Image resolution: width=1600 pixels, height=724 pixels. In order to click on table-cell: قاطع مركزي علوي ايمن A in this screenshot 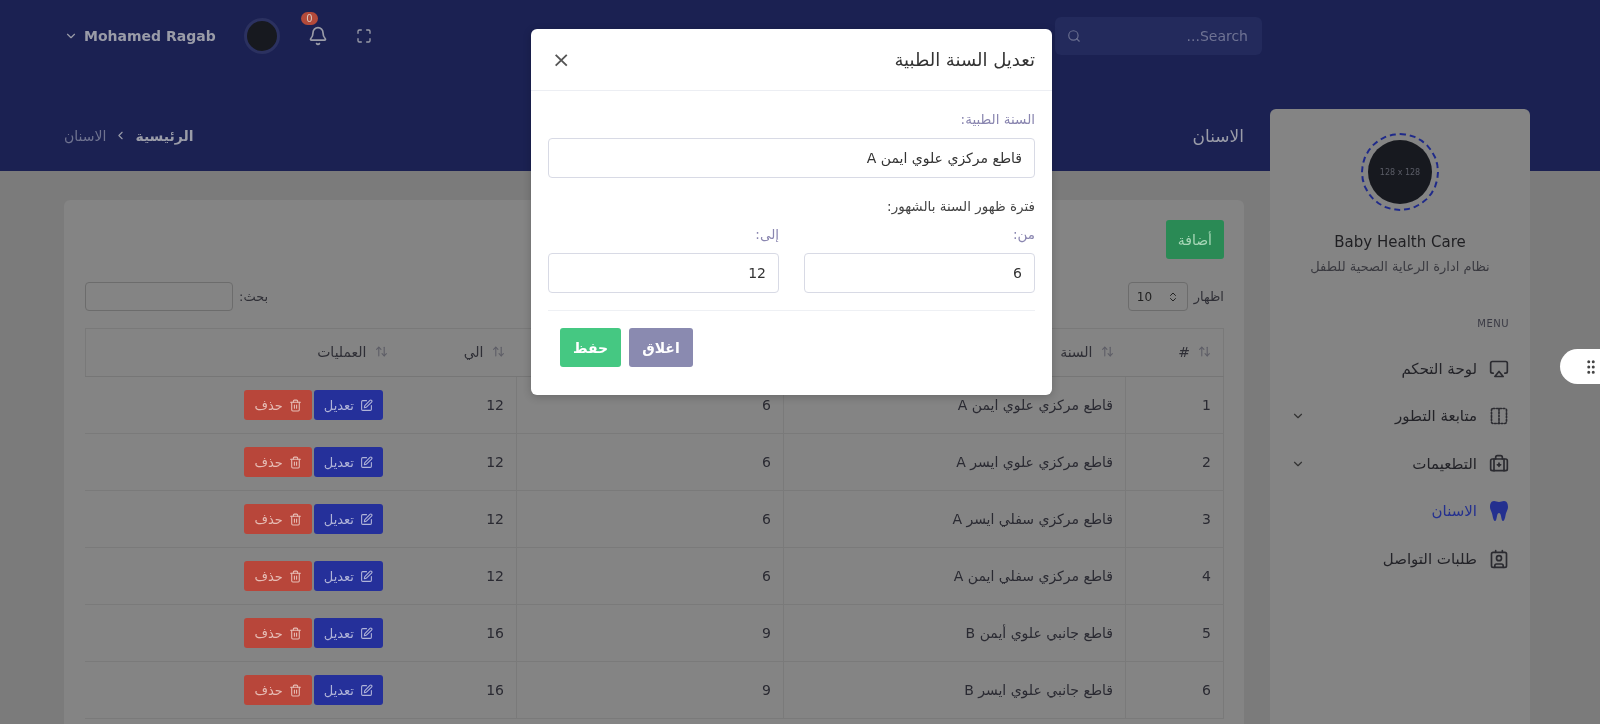, I will do `click(1035, 405)`.